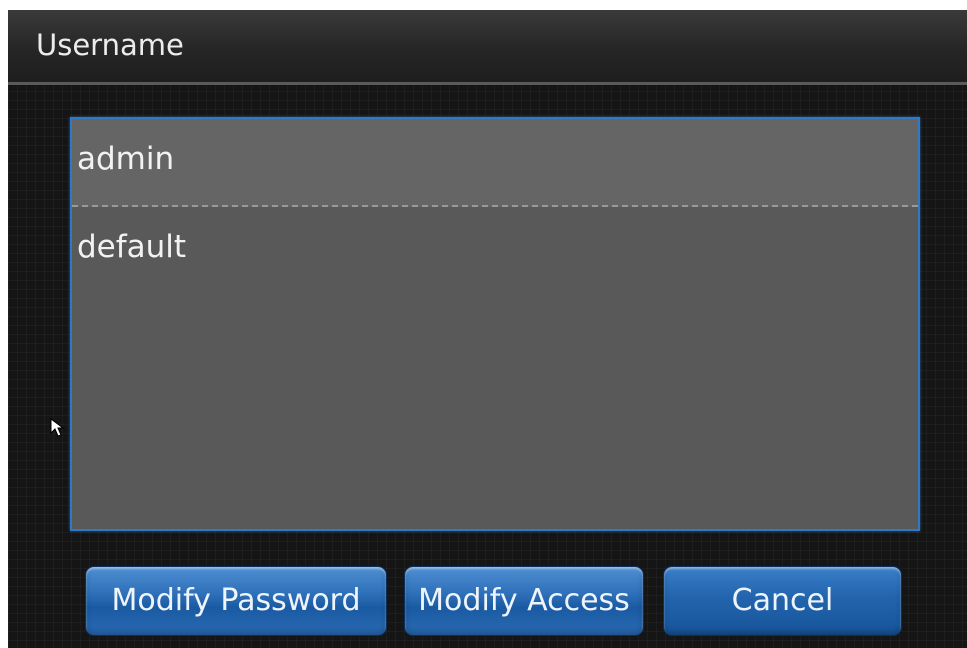  Describe the element at coordinates (495, 251) in the screenshot. I see `list-item-default: default` at that location.